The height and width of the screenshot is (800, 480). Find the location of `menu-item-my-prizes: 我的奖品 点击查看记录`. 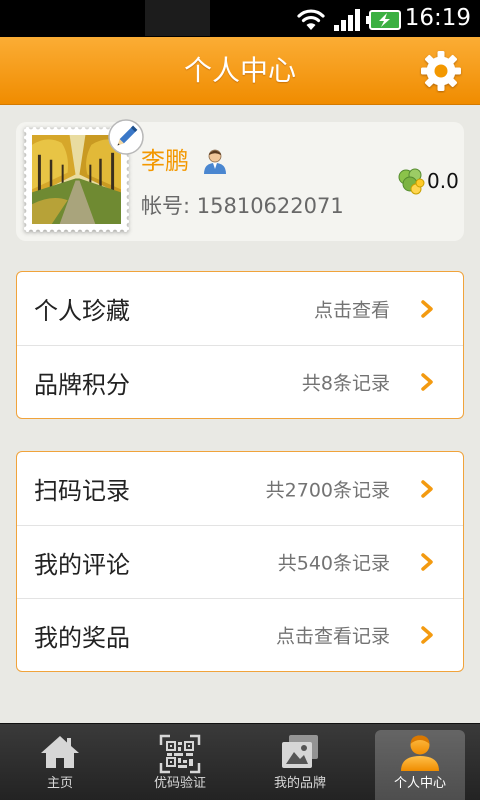

menu-item-my-prizes: 我的奖品 点击查看记录 is located at coordinates (240, 634).